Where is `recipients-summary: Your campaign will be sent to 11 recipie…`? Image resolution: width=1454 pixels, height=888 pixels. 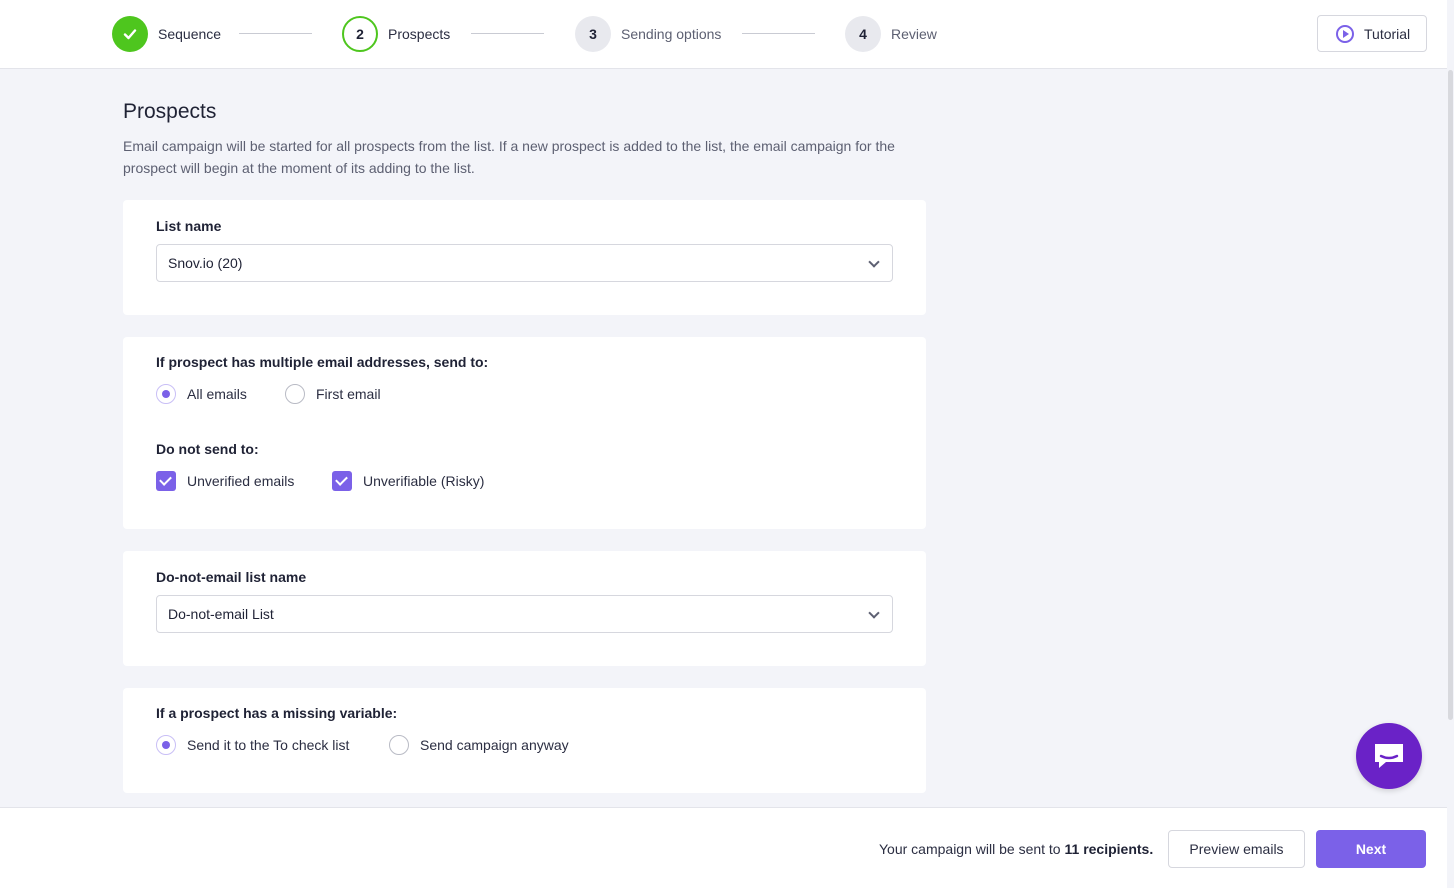 recipients-summary: Your campaign will be sent to 11 recipie… is located at coordinates (1016, 849).